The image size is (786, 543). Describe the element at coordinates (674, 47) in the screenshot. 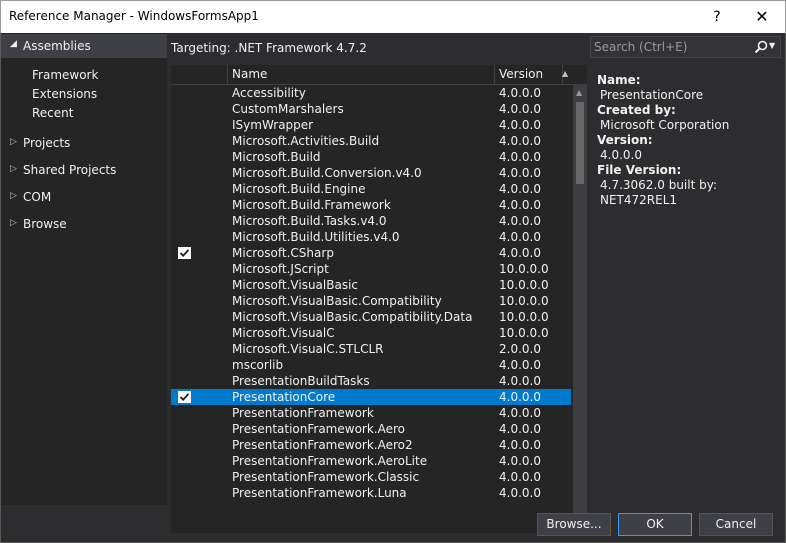

I see `search-input` at that location.